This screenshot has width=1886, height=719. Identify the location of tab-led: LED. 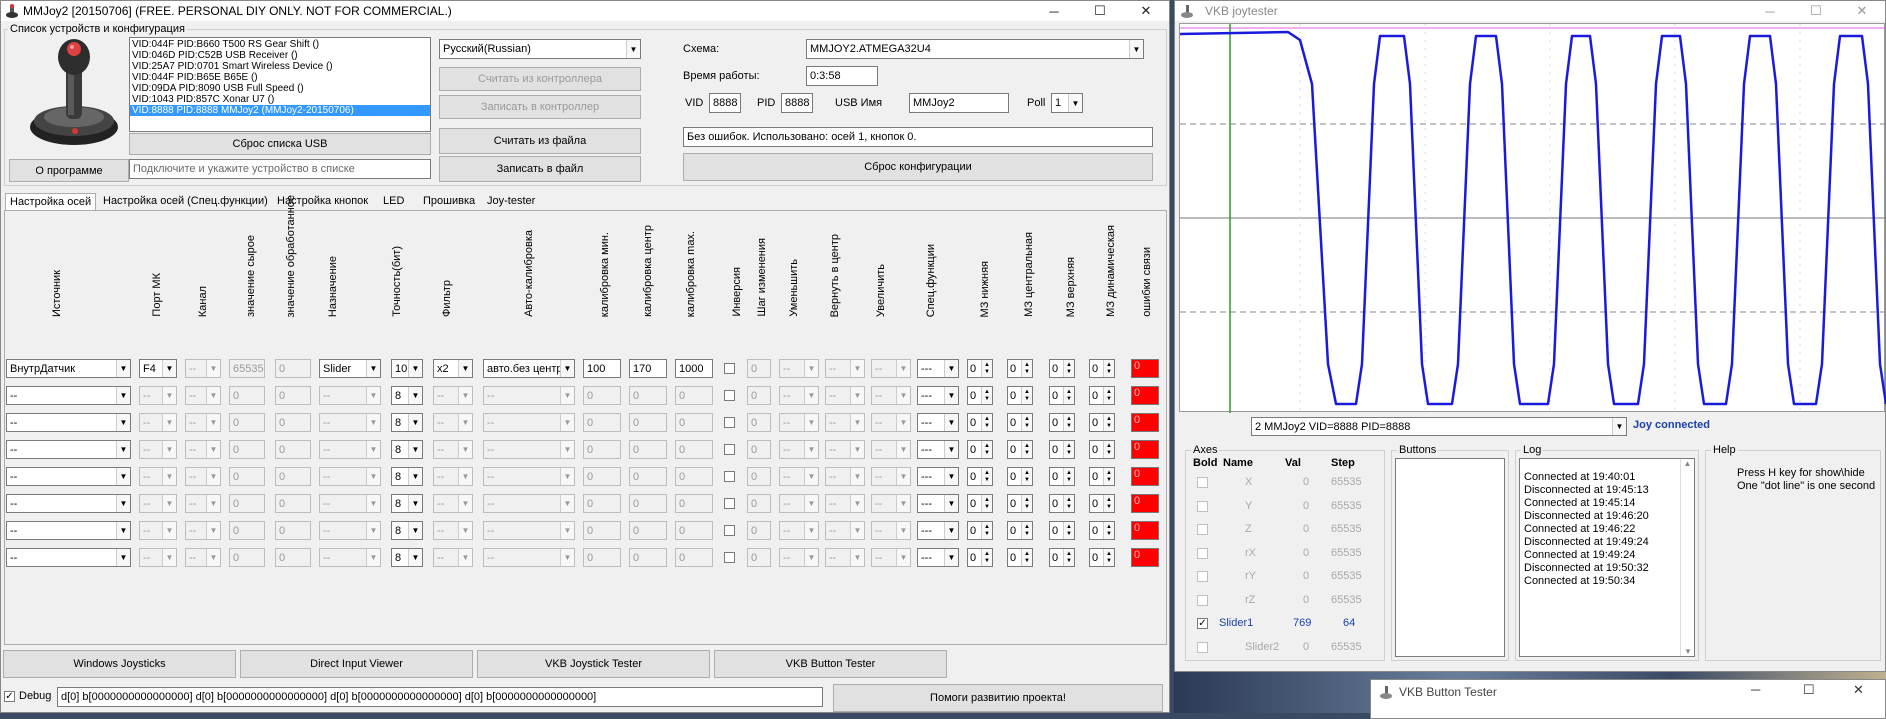
(393, 202).